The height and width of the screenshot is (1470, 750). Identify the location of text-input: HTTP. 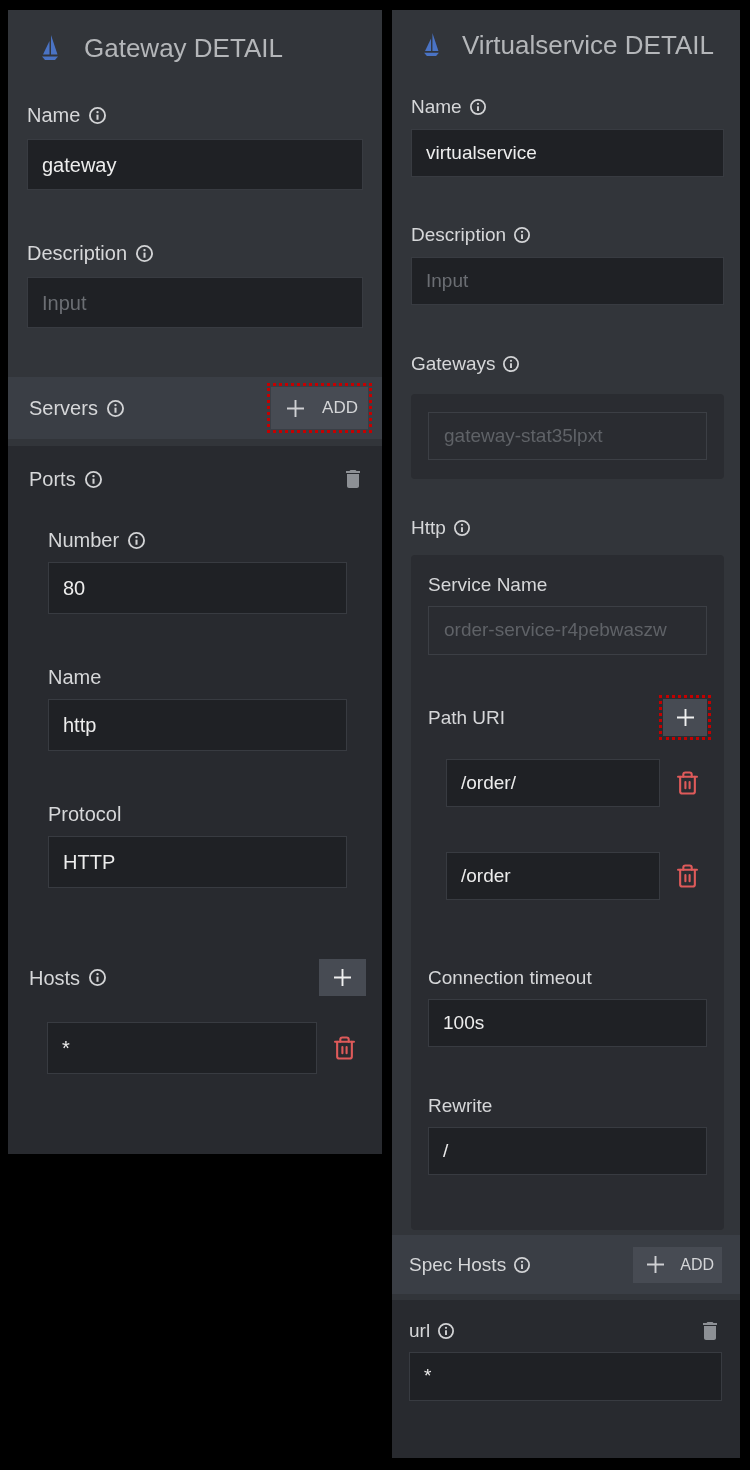
(197, 862).